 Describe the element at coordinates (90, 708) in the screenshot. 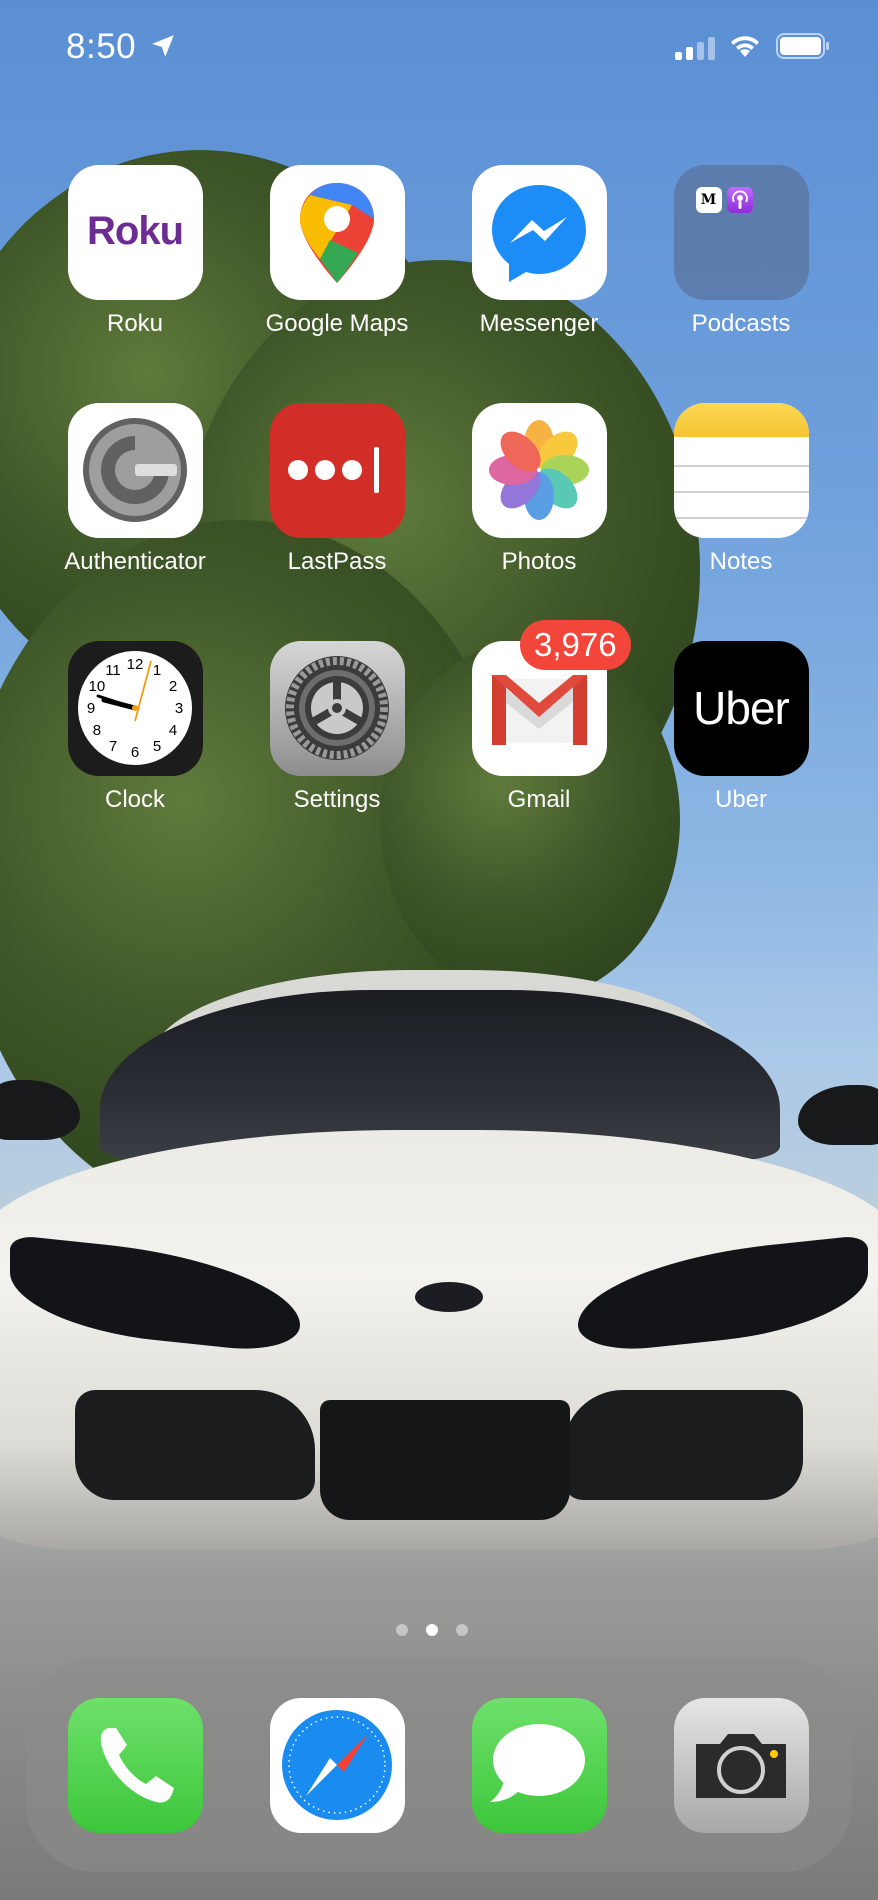

I see `clock-number: 9` at that location.